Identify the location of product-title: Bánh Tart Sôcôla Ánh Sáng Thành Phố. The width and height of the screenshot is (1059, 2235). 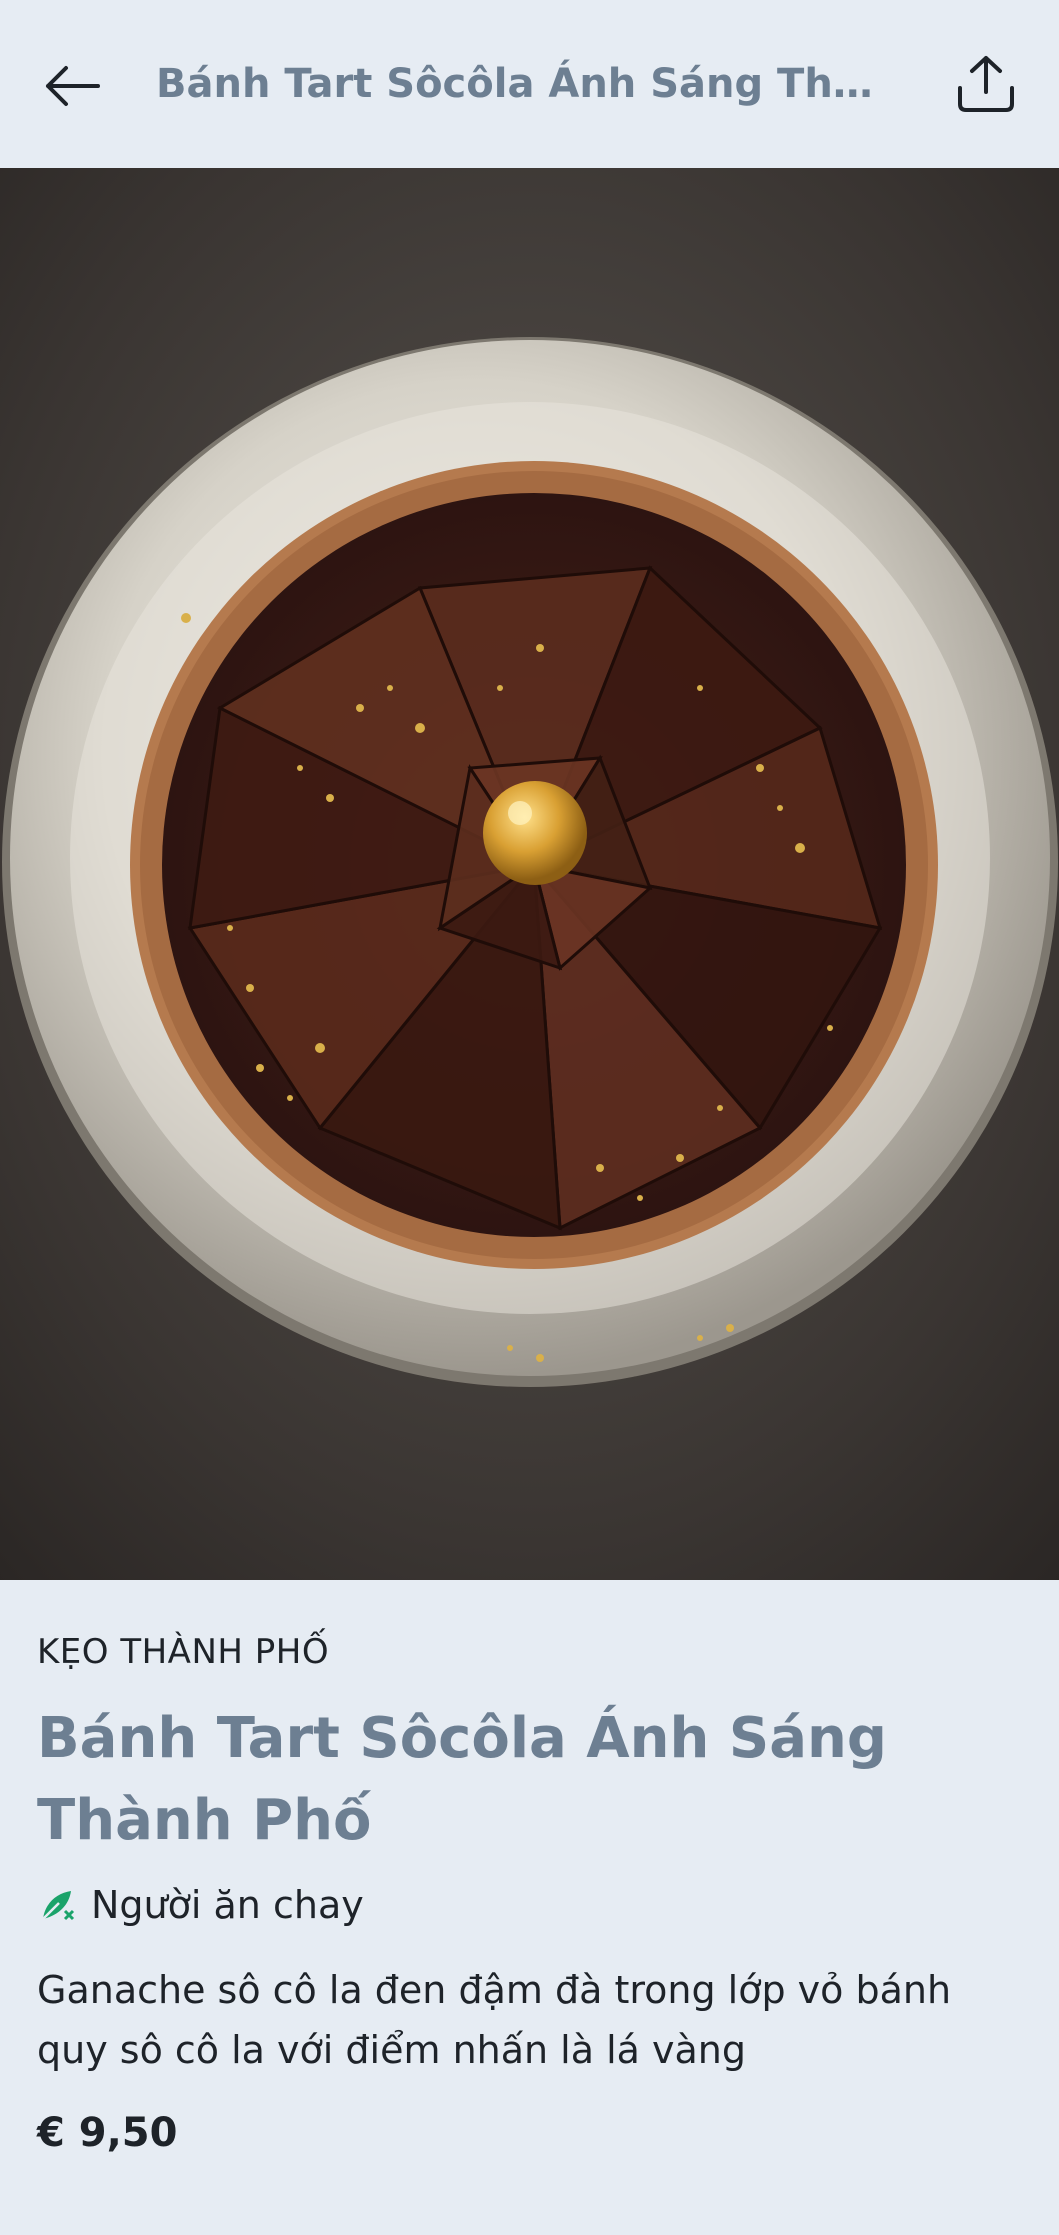
(462, 1779).